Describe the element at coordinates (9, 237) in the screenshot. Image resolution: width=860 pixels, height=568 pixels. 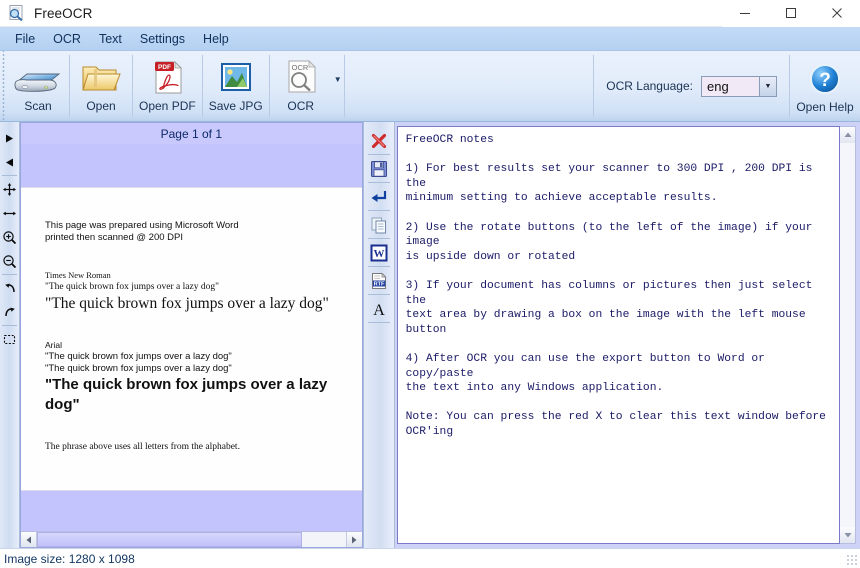
I see `zoom-in-button` at that location.